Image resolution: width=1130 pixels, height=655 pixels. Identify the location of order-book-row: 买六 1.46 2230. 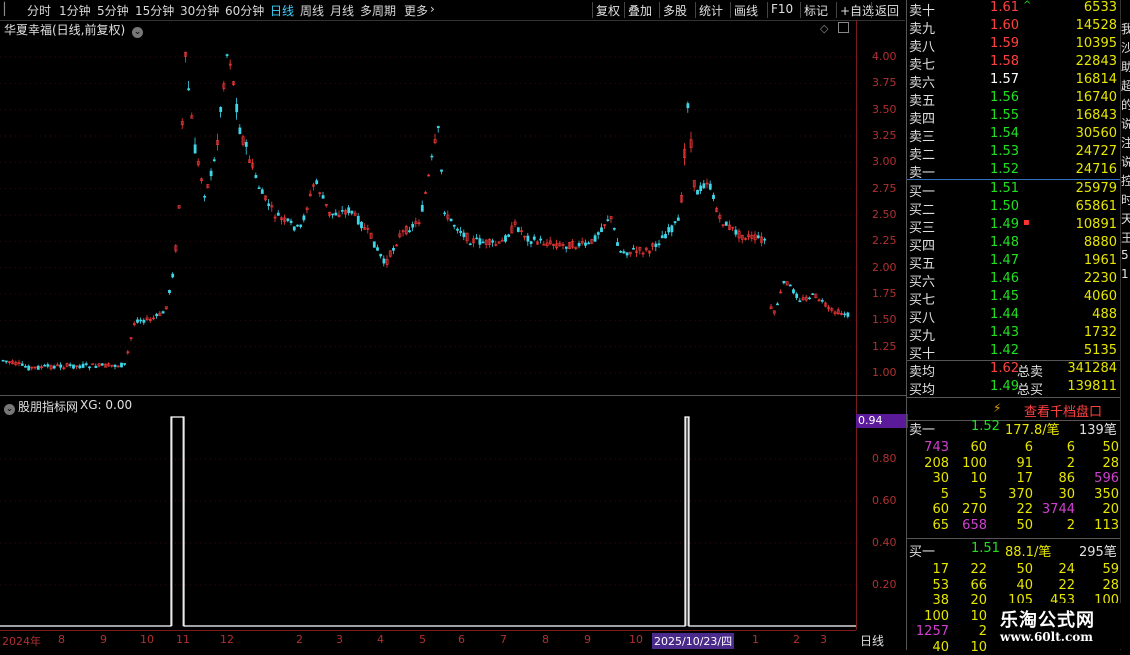
(1014, 280).